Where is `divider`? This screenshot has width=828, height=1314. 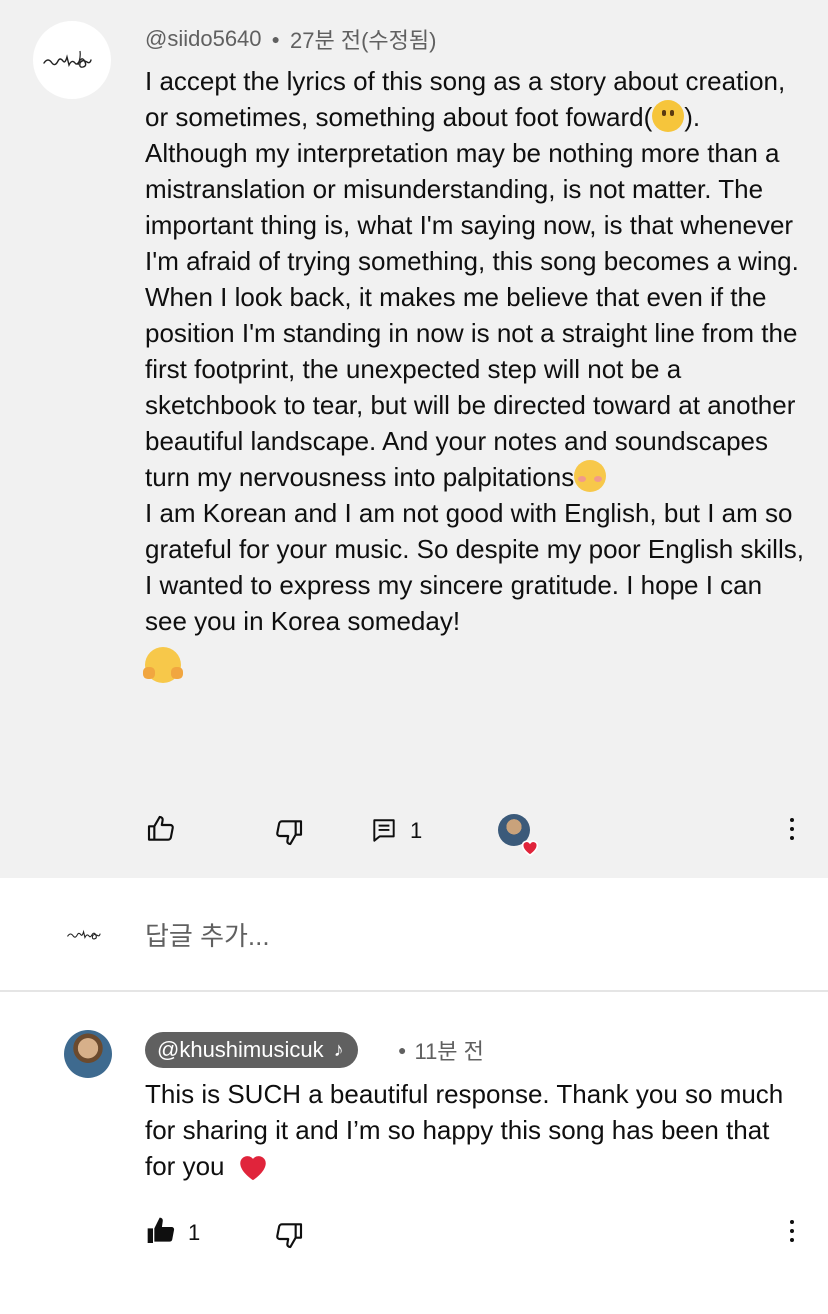 divider is located at coordinates (414, 991).